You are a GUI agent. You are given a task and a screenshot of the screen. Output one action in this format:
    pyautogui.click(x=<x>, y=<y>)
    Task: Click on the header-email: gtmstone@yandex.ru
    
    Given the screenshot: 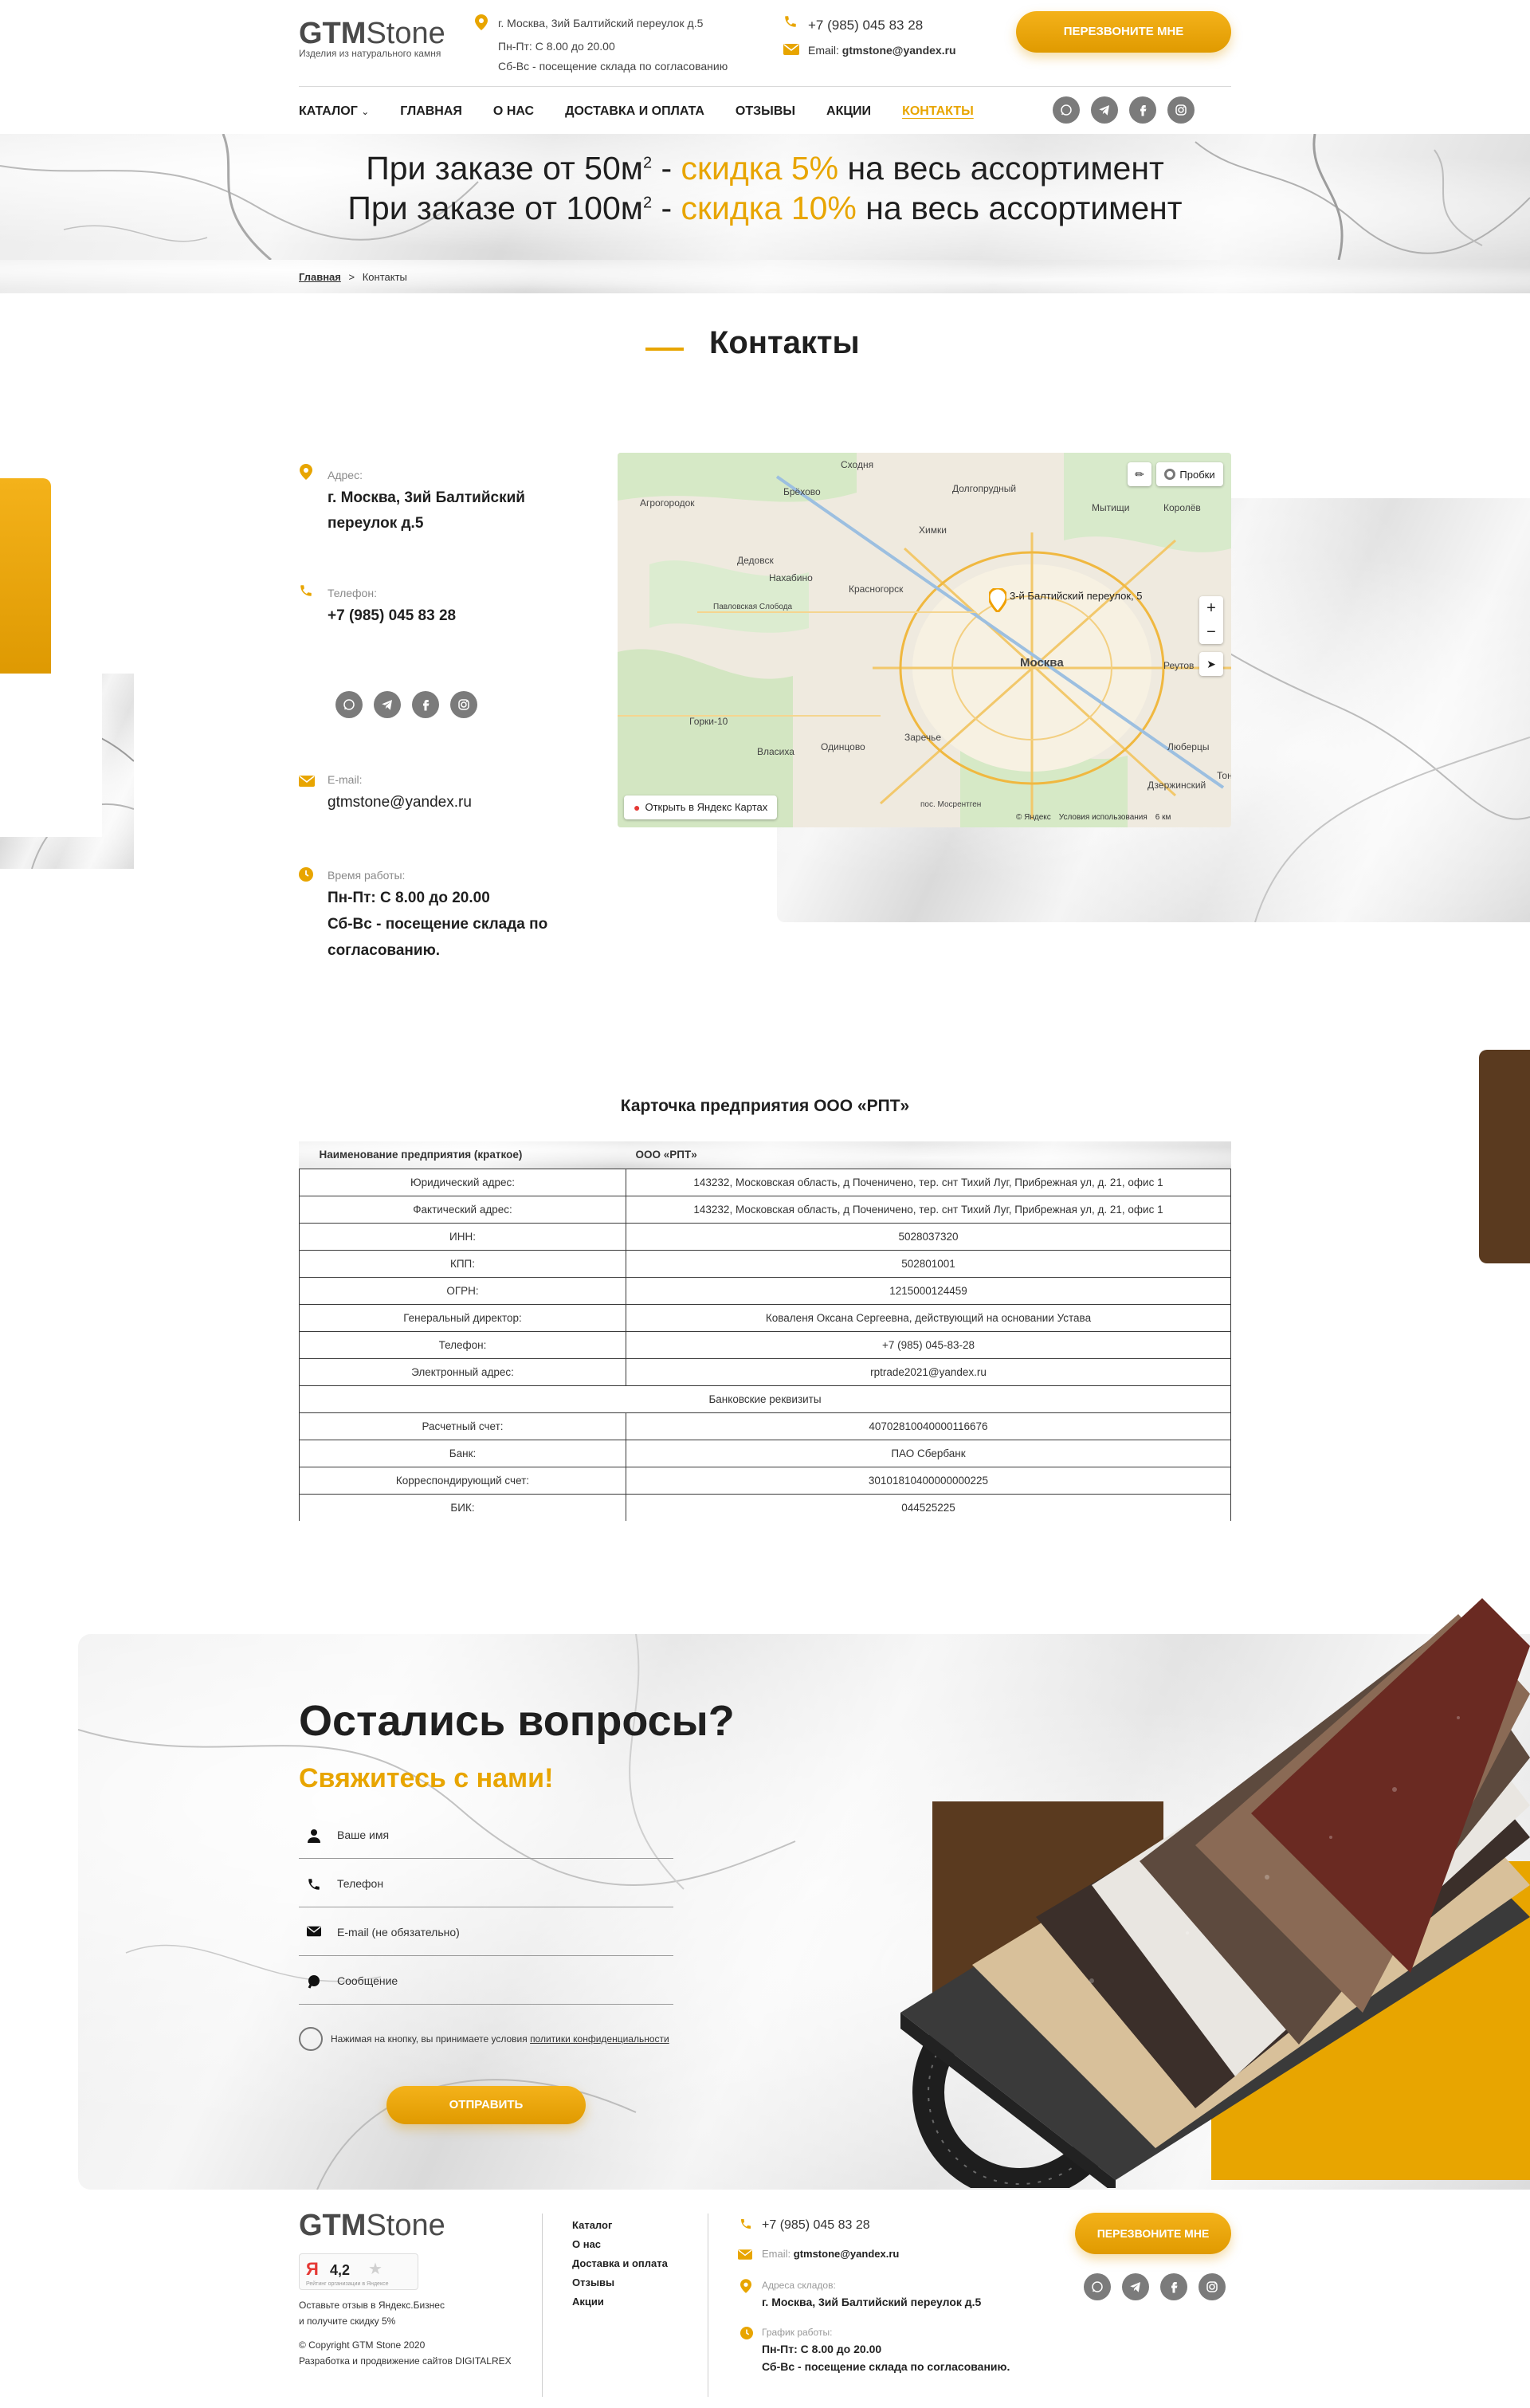 What is the action you would take?
    pyautogui.click(x=899, y=50)
    